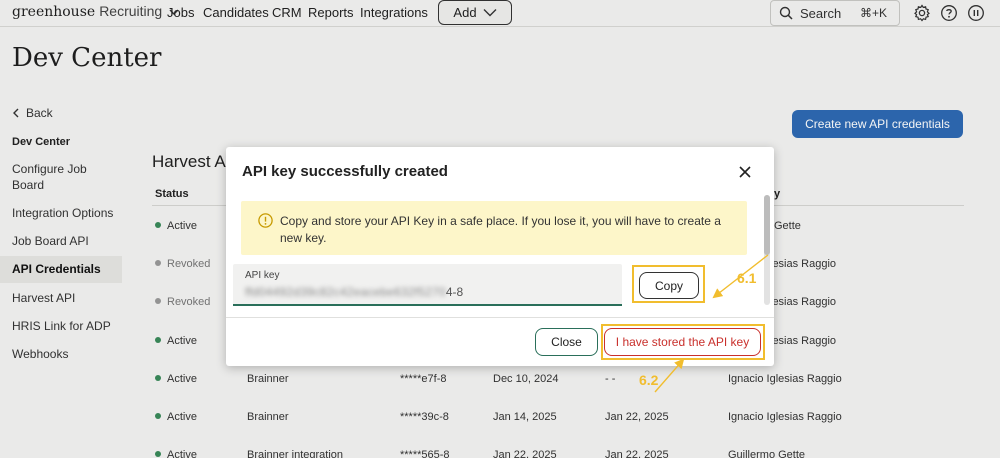 The width and height of the screenshot is (1000, 458). What do you see at coordinates (649, 380) in the screenshot?
I see `annotation-label-6-2: 6.2` at bounding box center [649, 380].